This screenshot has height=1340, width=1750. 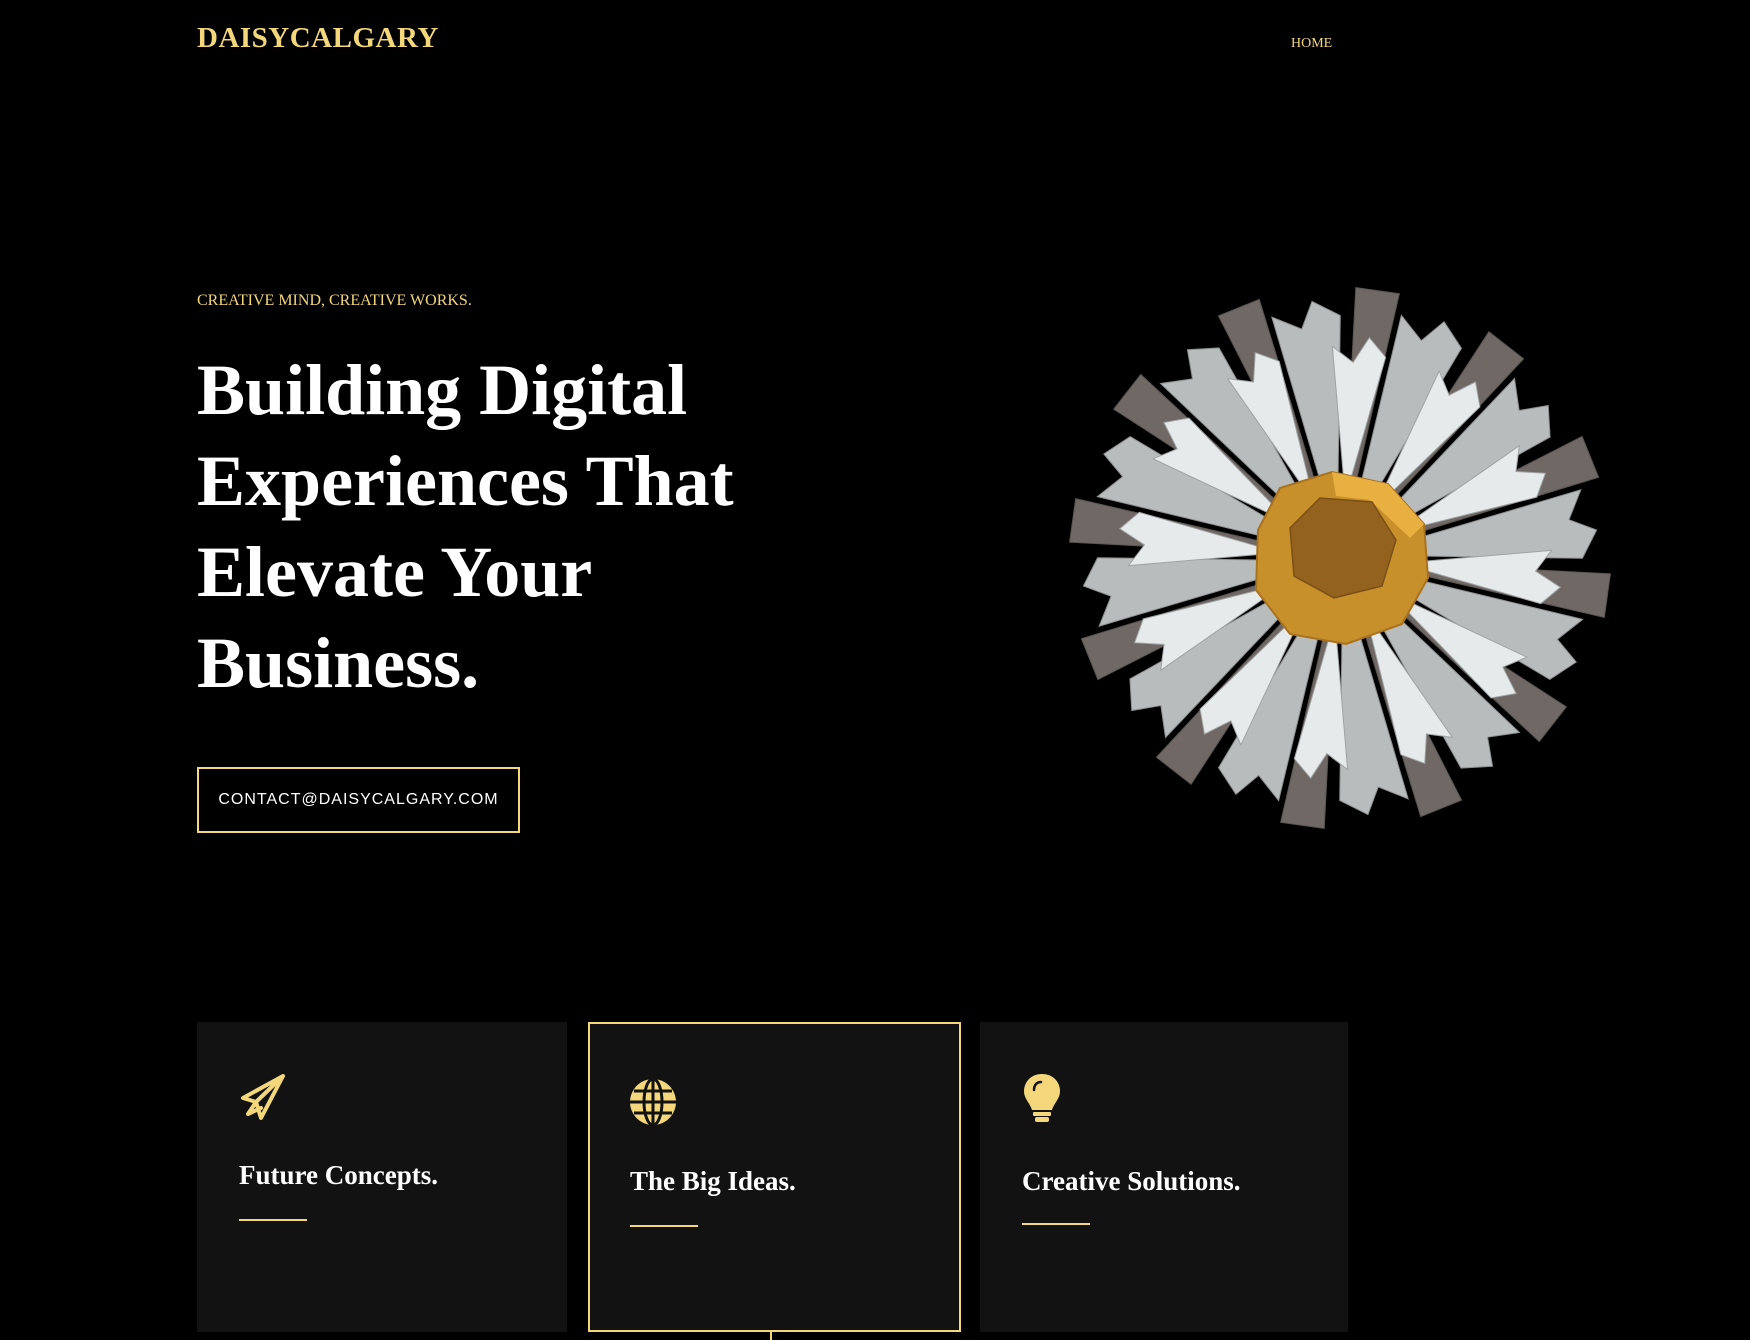 I want to click on contact-email-button: CONTACT@DAISYCALGARY.COM, so click(x=358, y=800).